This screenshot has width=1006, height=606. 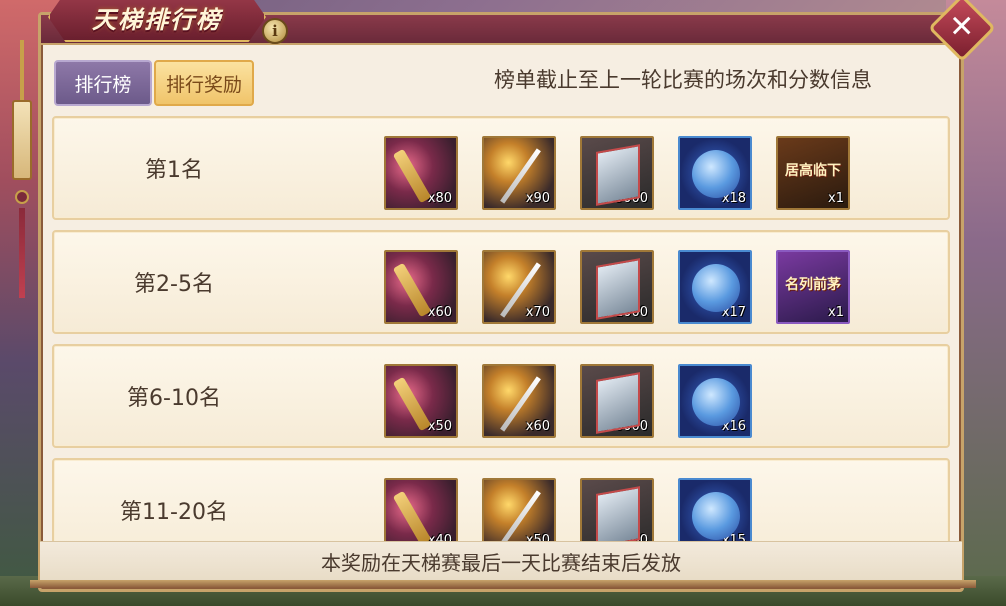 What do you see at coordinates (174, 284) in the screenshot?
I see `rank-label: 第2-5名` at bounding box center [174, 284].